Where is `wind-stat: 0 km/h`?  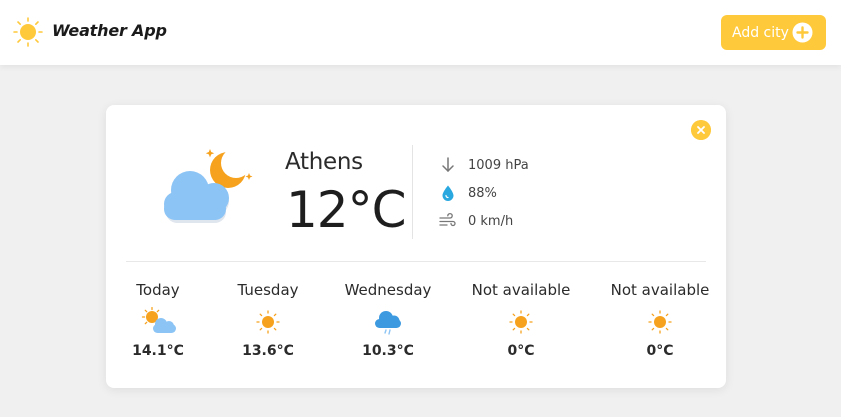 wind-stat: 0 km/h is located at coordinates (476, 221).